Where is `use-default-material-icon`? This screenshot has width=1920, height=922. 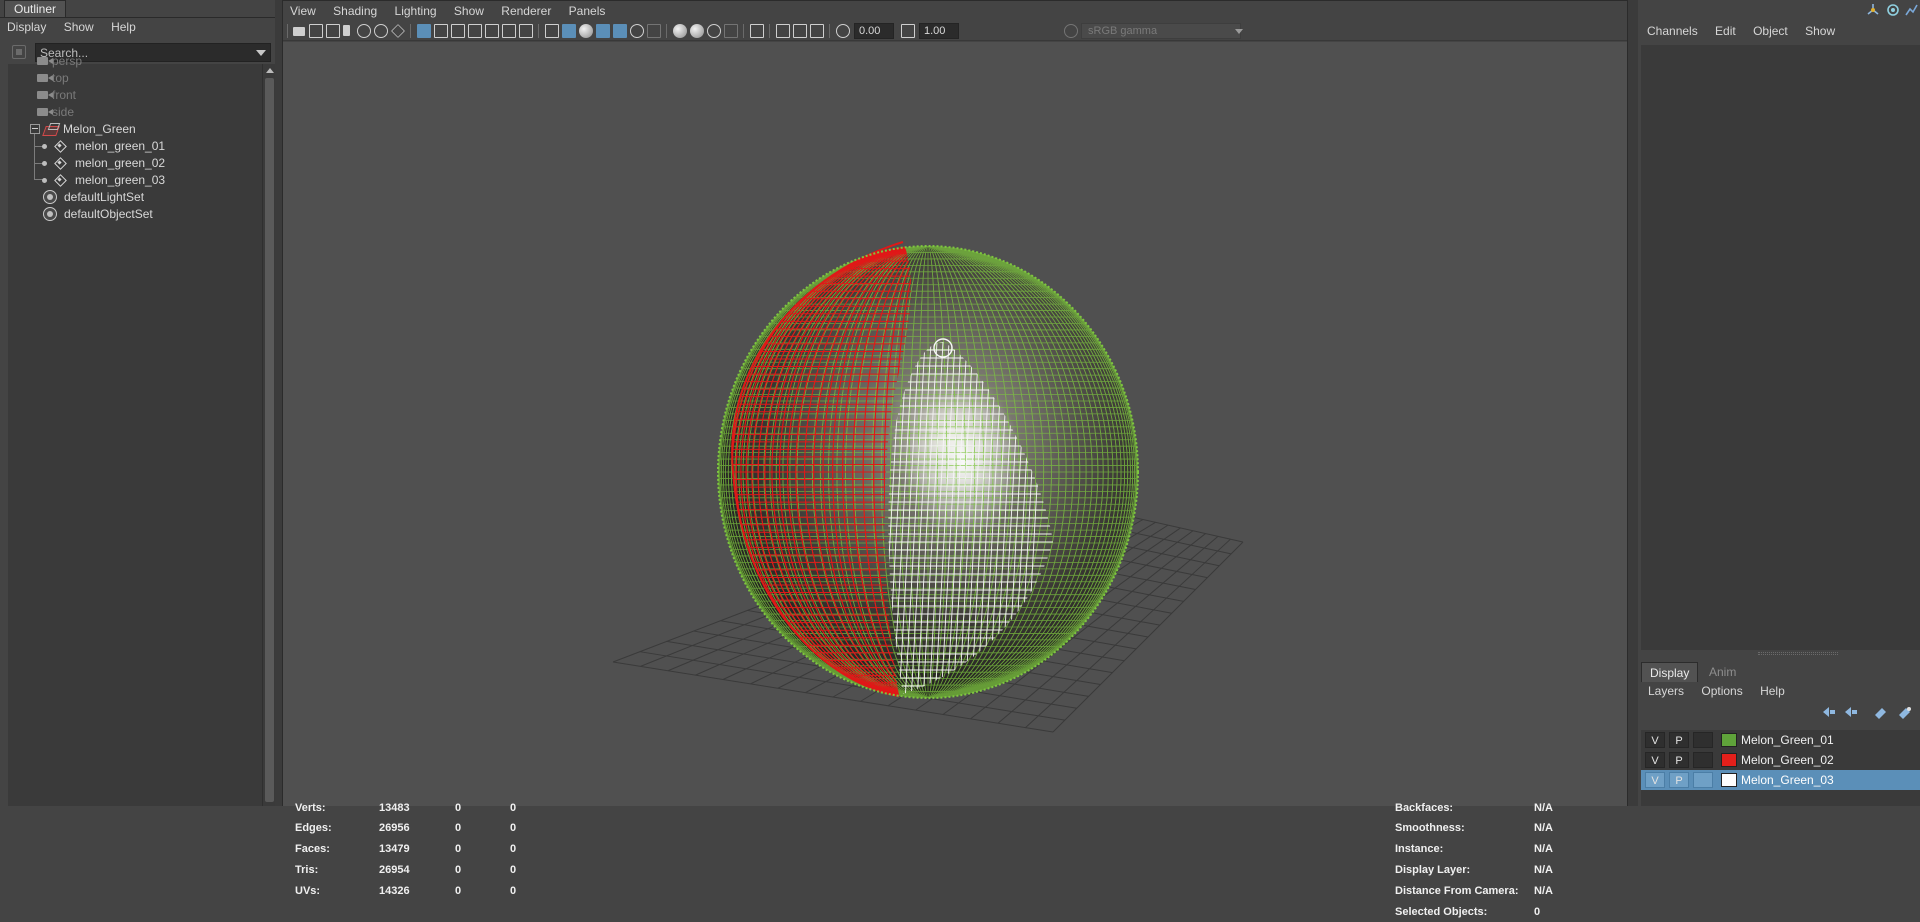
use-default-material-icon is located at coordinates (586, 31).